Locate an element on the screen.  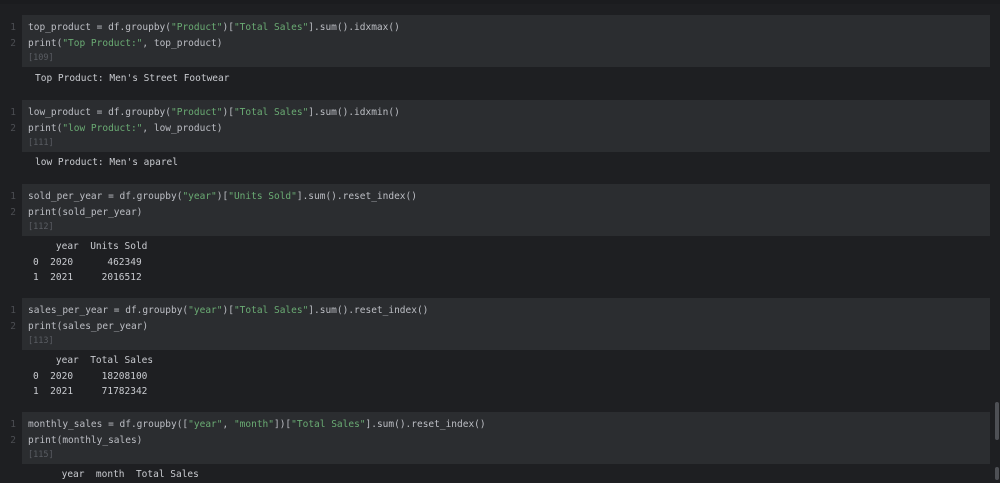
code-line: print(sales_per_year) is located at coordinates (88, 326).